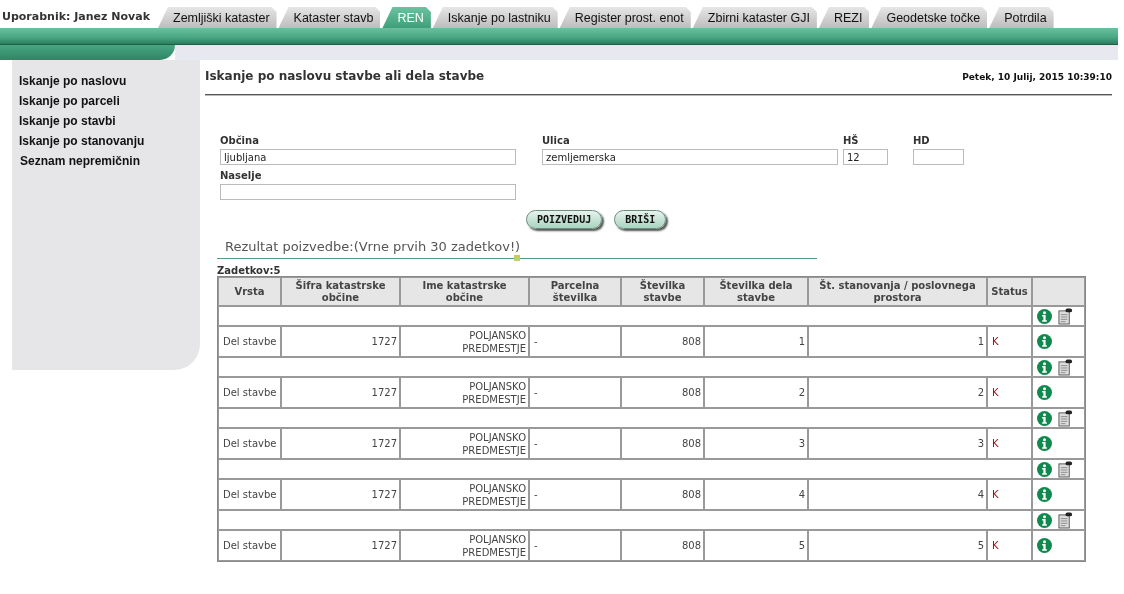 The image size is (1124, 594). I want to click on input-field: 12, so click(865, 157).